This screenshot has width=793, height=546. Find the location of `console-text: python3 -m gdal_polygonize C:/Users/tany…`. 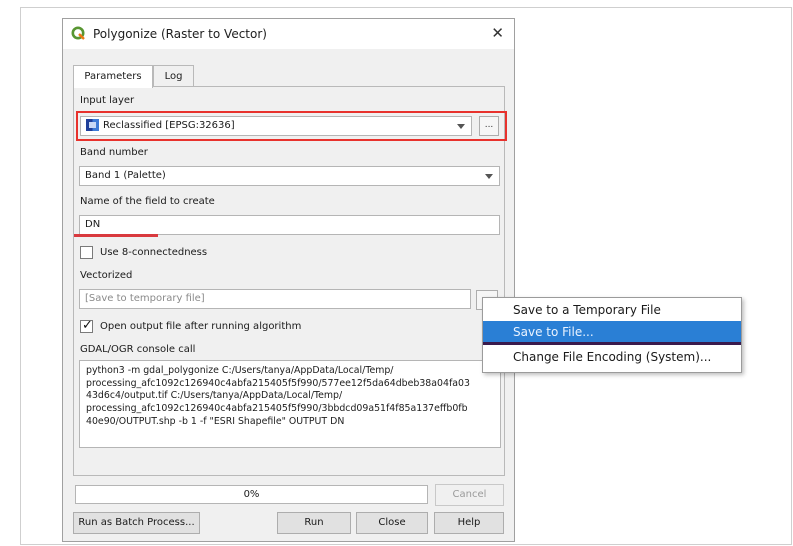

console-text: python3 -m gdal_polygonize C:/Users/tany… is located at coordinates (290, 404).